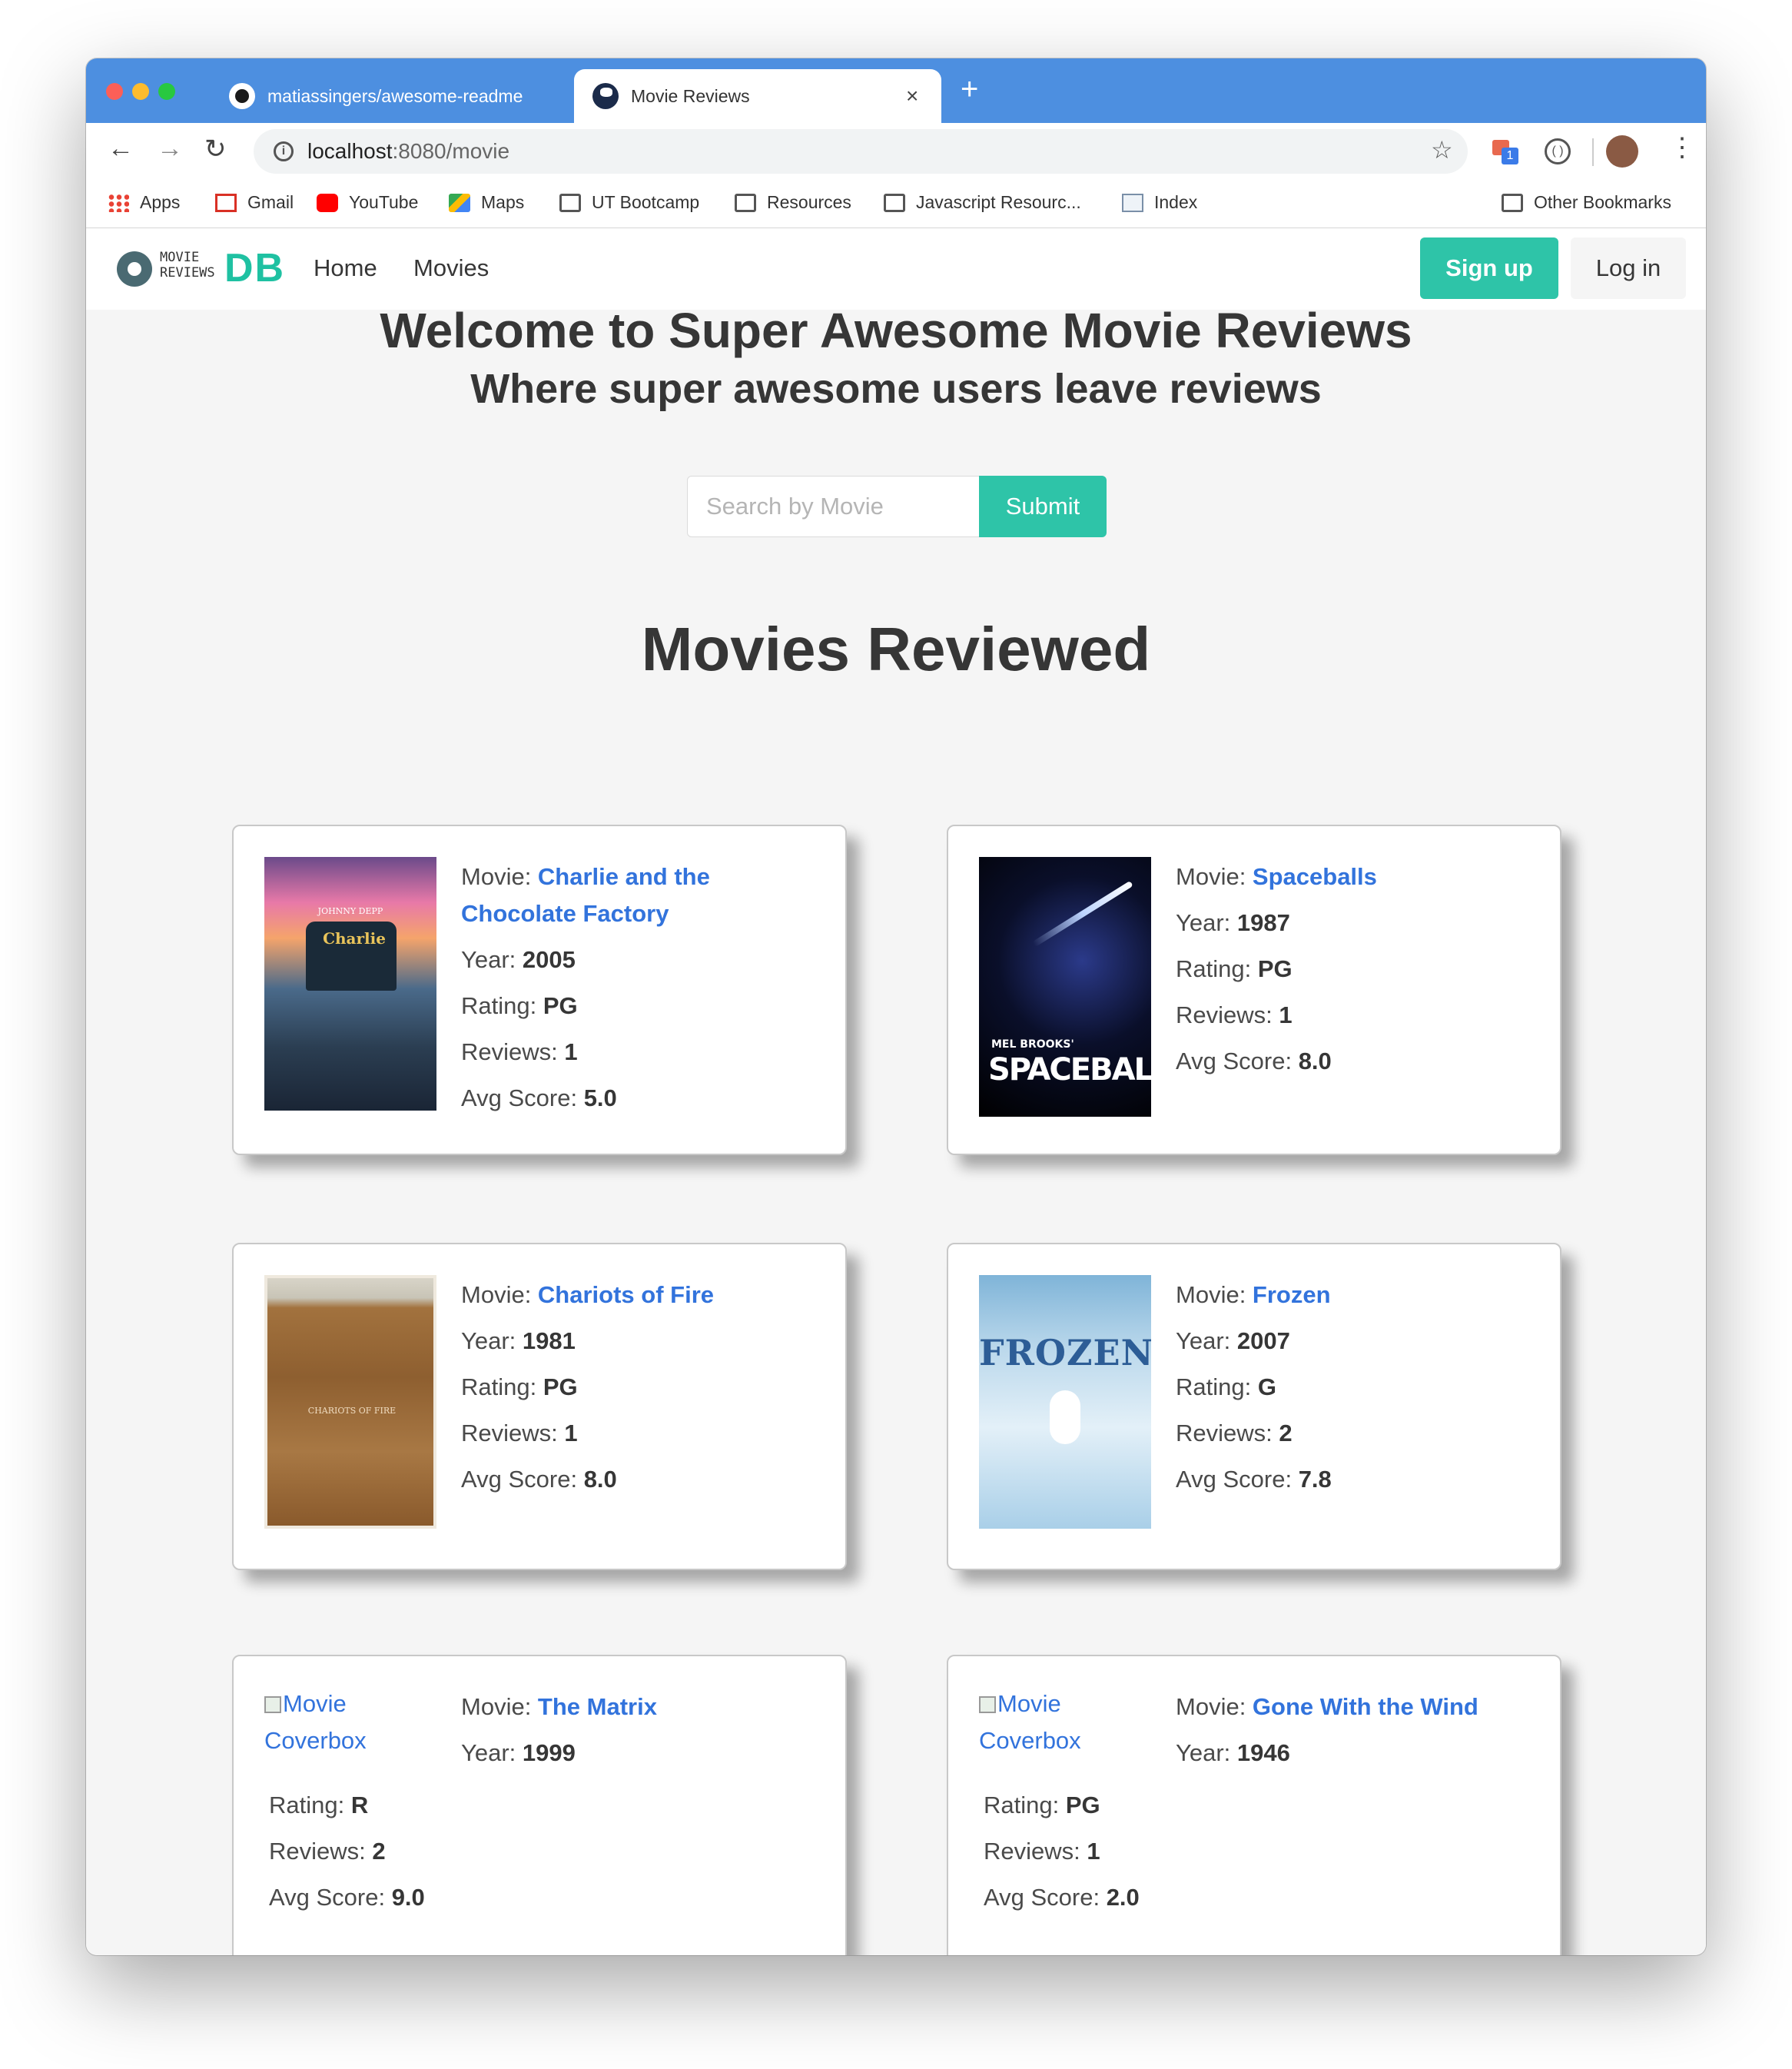  I want to click on movie-title-link: Spaceballs, so click(1315, 876).